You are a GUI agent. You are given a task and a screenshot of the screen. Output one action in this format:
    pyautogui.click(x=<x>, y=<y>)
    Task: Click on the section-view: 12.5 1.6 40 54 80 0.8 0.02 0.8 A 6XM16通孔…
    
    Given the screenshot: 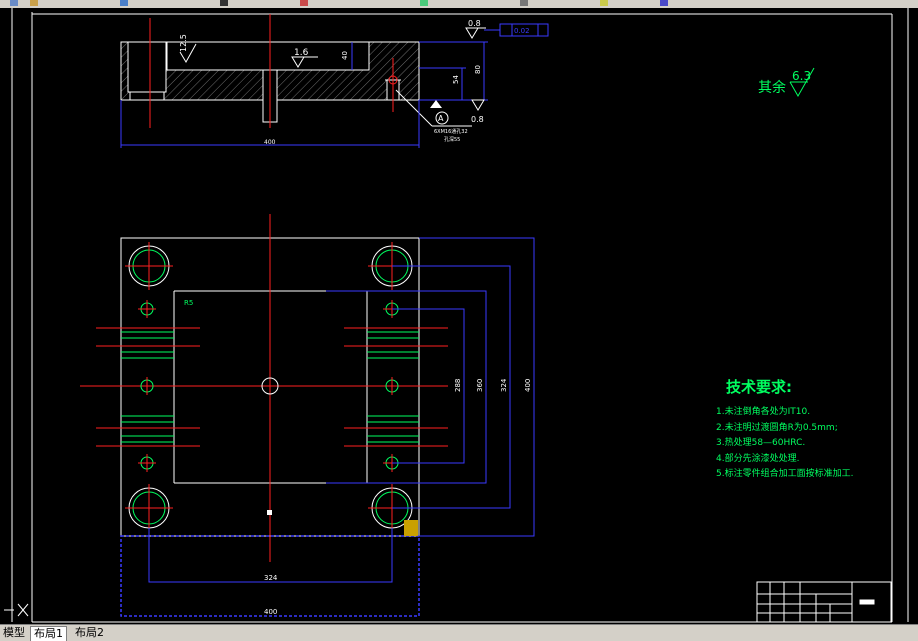 What is the action you would take?
    pyautogui.click(x=334, y=81)
    